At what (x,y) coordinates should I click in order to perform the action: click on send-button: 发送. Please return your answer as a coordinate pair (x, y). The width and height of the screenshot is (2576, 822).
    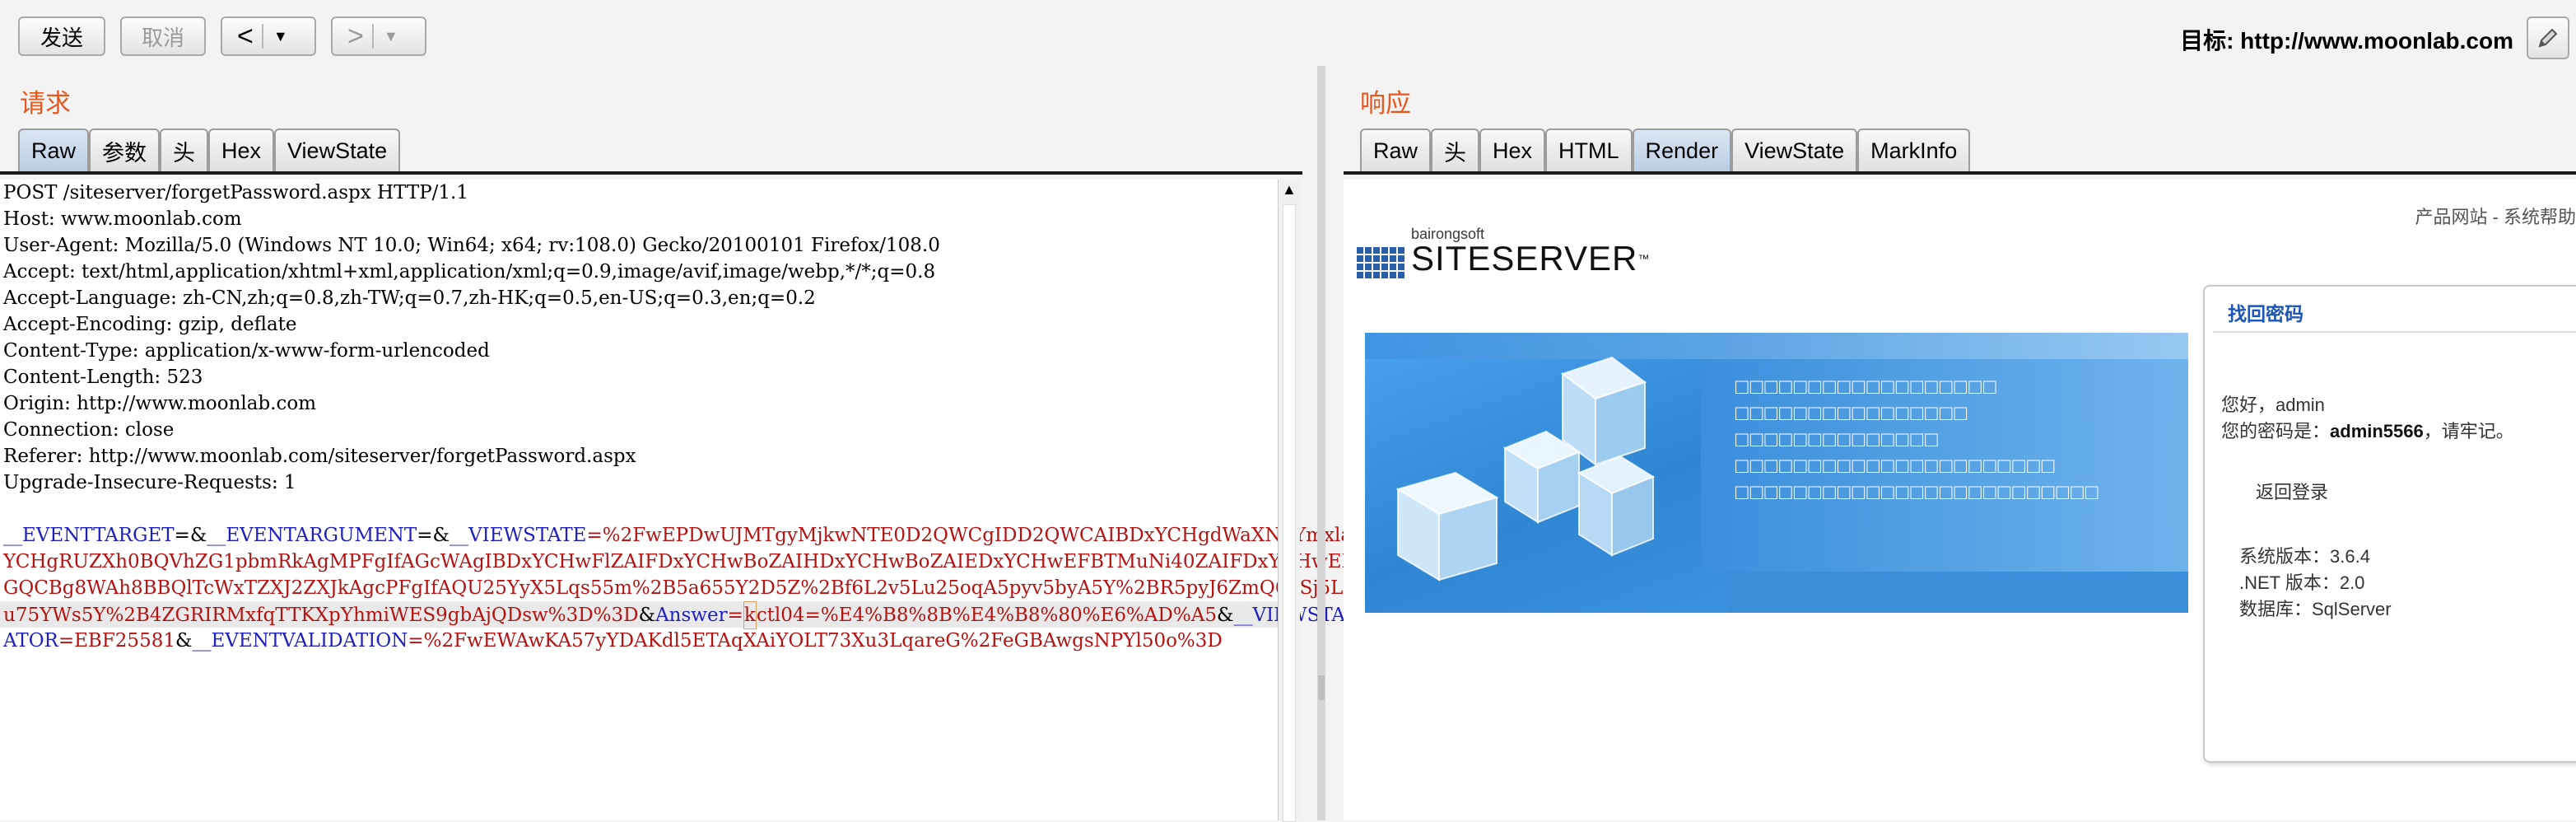
    Looking at the image, I should click on (61, 36).